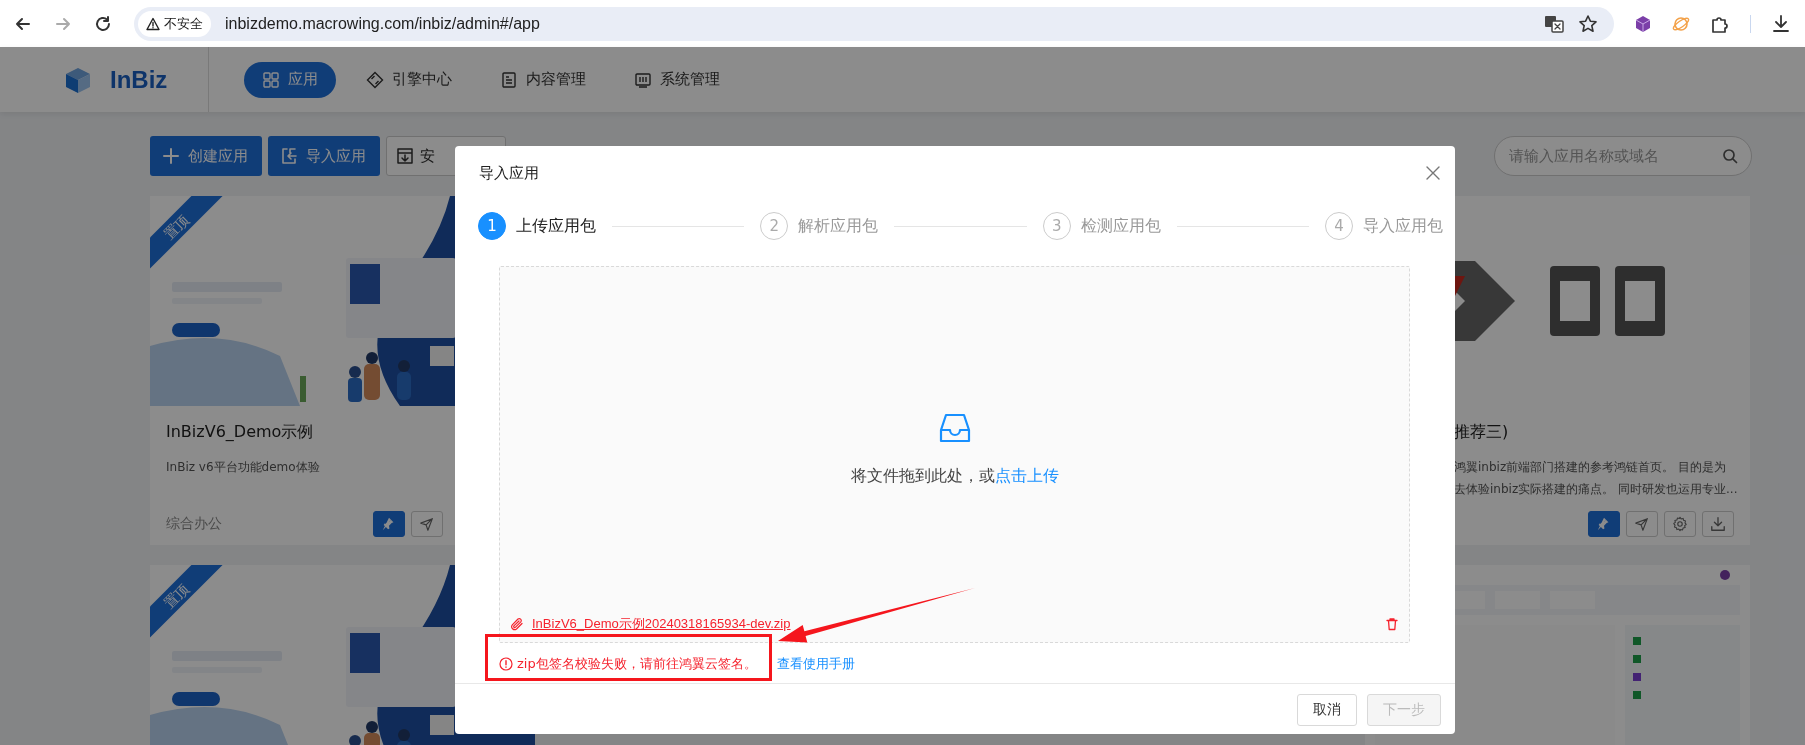 The image size is (1805, 745). What do you see at coordinates (103, 23) in the screenshot?
I see `reload-icon` at bounding box center [103, 23].